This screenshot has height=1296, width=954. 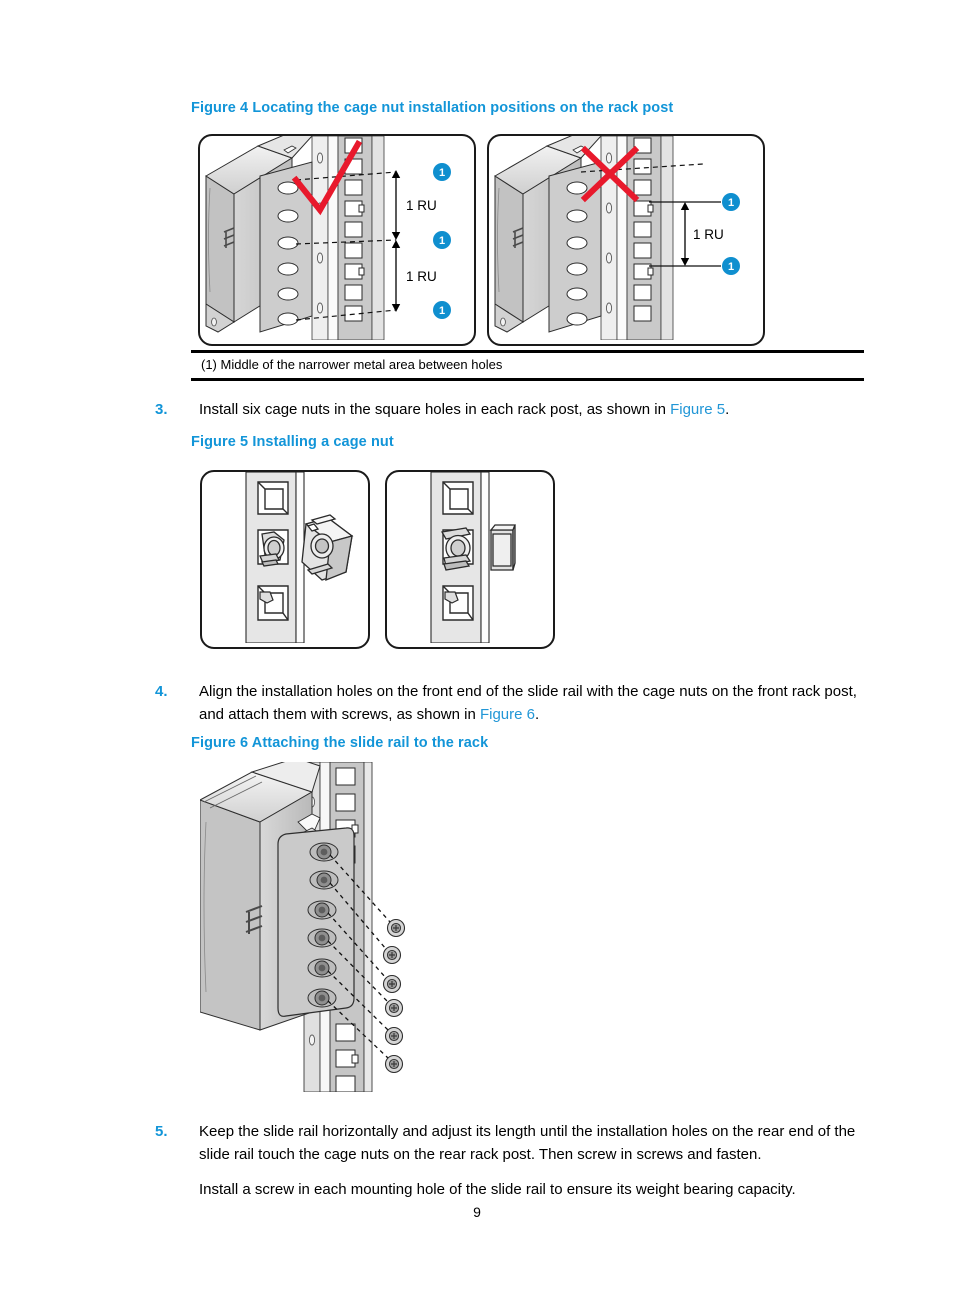 I want to click on figure-5-left-panel, so click(x=285, y=559).